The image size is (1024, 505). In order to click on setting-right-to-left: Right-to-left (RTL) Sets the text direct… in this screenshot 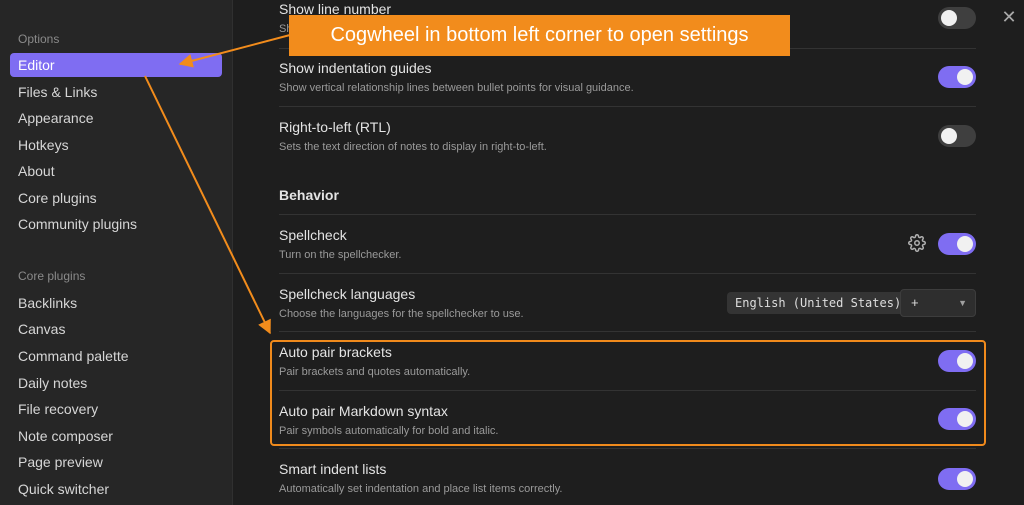, I will do `click(629, 136)`.